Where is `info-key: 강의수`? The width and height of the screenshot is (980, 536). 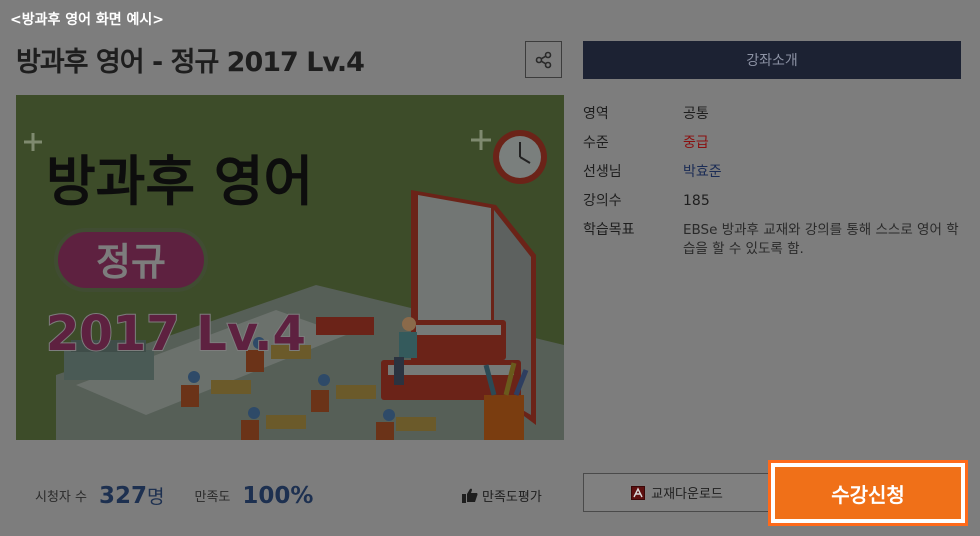 info-key: 강의수 is located at coordinates (602, 201).